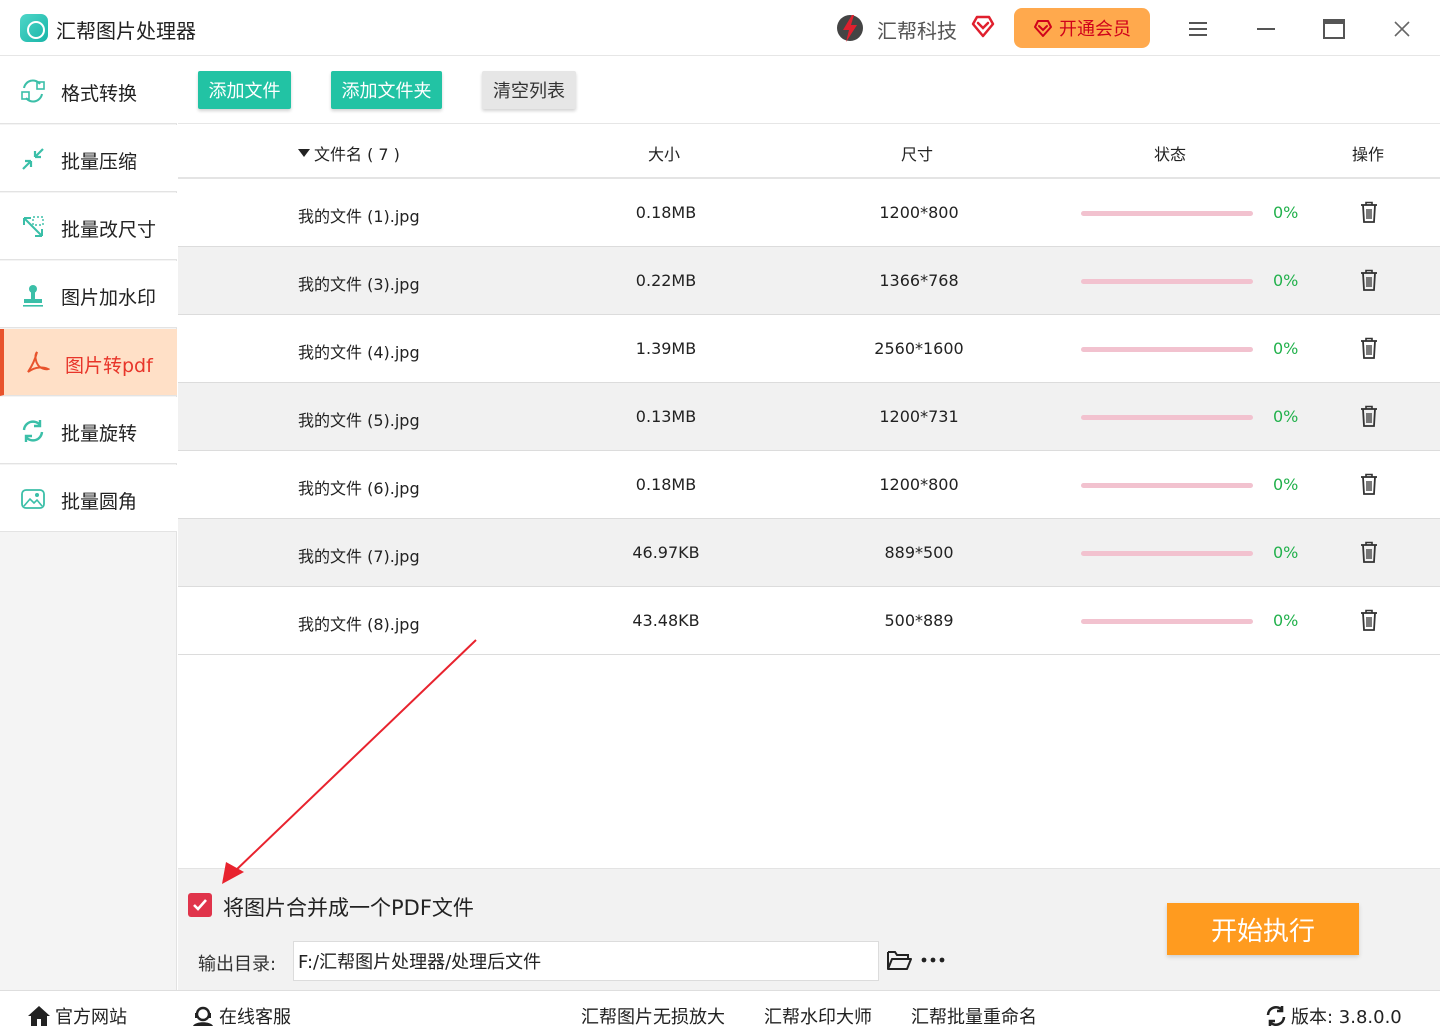 This screenshot has height=1036, width=1440. I want to click on column-header-name: 文件名 ( 7 ), so click(349, 153).